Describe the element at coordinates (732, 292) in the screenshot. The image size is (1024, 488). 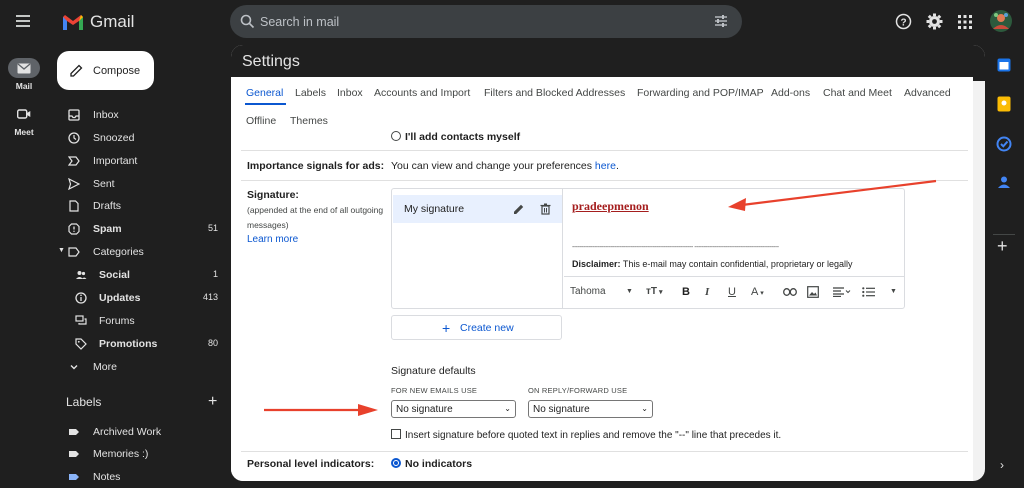
I see `underline-icon: U` at that location.